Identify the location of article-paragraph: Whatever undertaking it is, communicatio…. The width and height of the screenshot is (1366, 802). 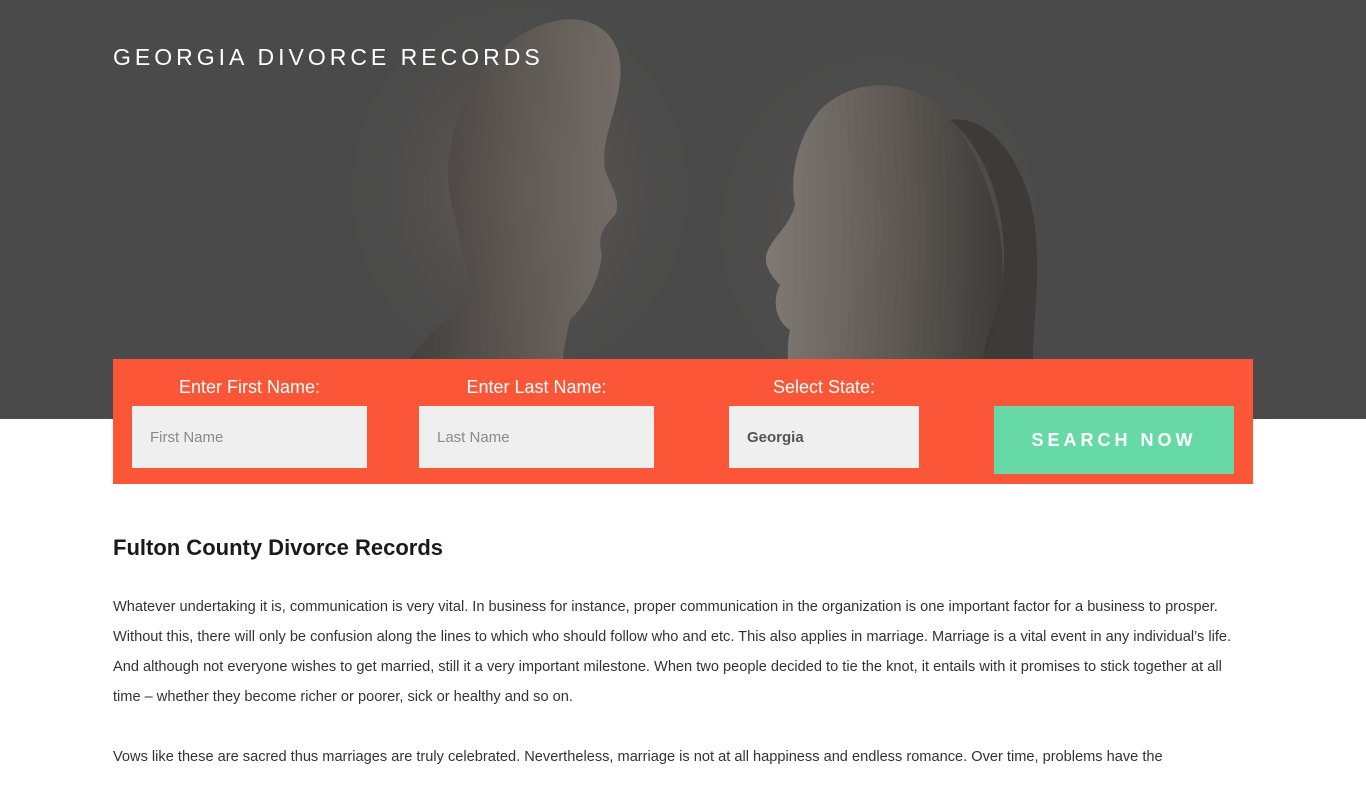
(672, 652).